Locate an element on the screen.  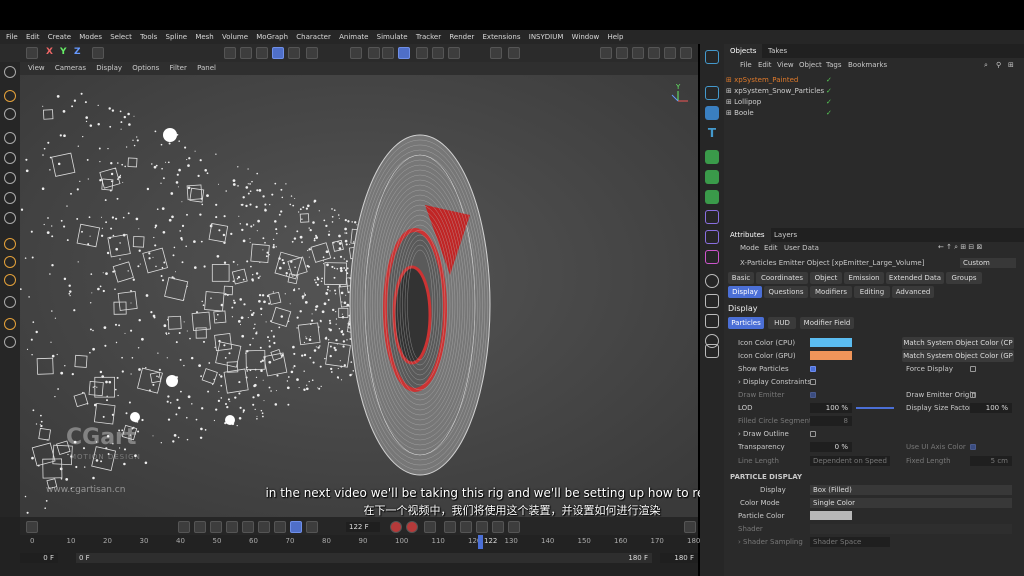
viewport-menu-view: View is located at coordinates (36, 68).